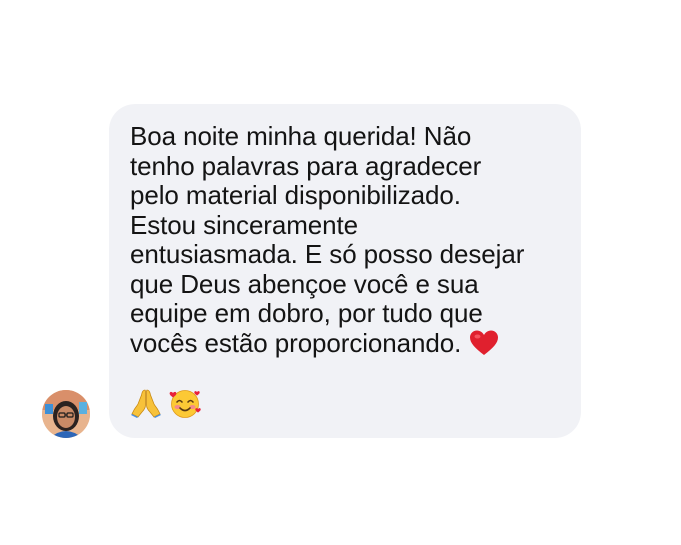 This screenshot has height=545, width=681. I want to click on message-line: Estou sinceramente, so click(244, 224).